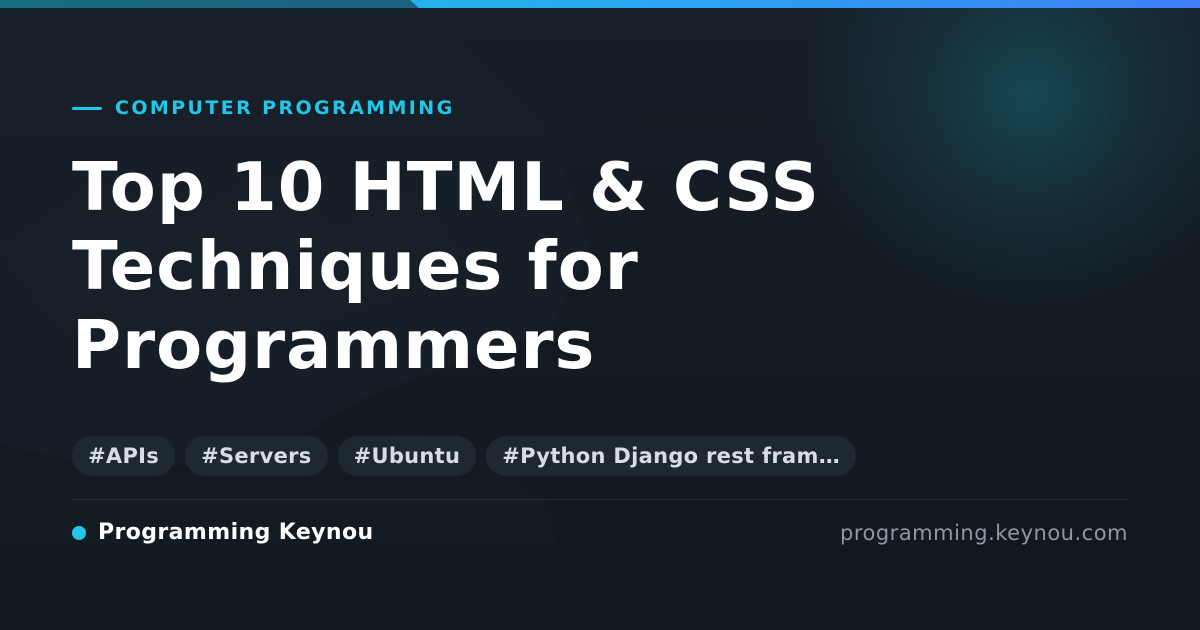 The image size is (1200, 630). I want to click on category-label: COMPUTER PROGRAMMING, so click(263, 108).